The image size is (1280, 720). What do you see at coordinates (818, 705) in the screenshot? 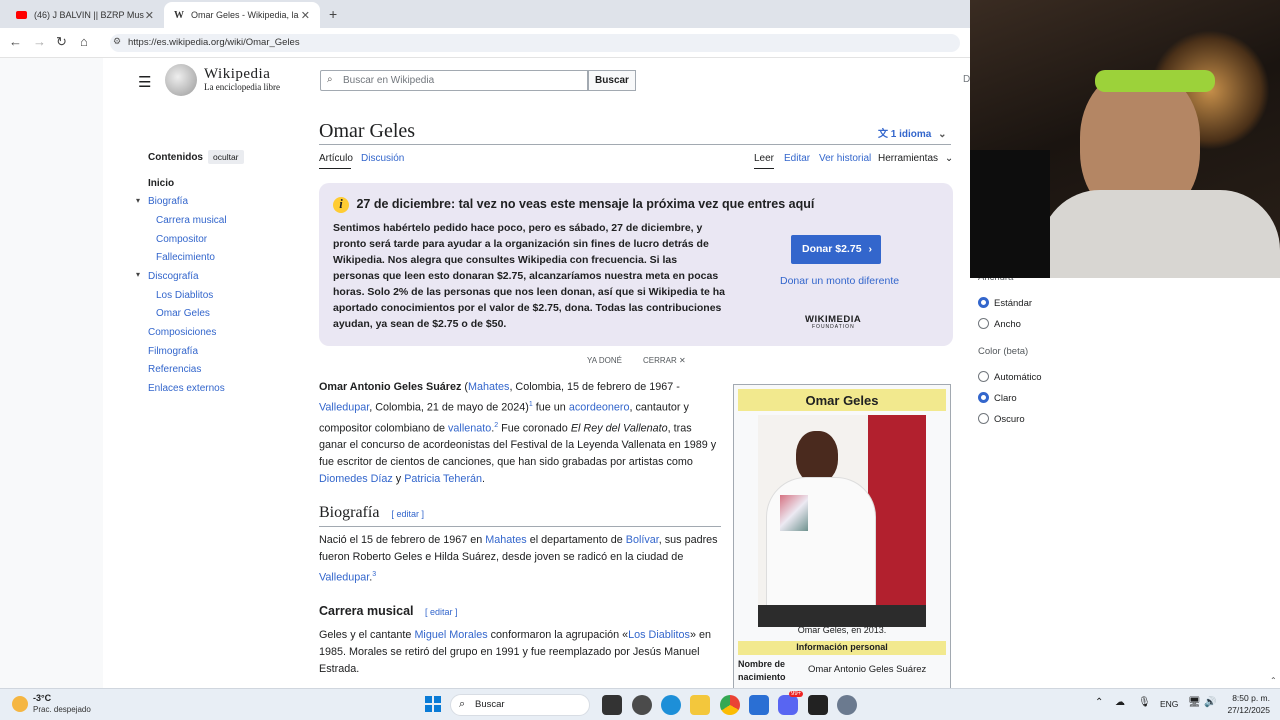
I see `epic-games-icon` at bounding box center [818, 705].